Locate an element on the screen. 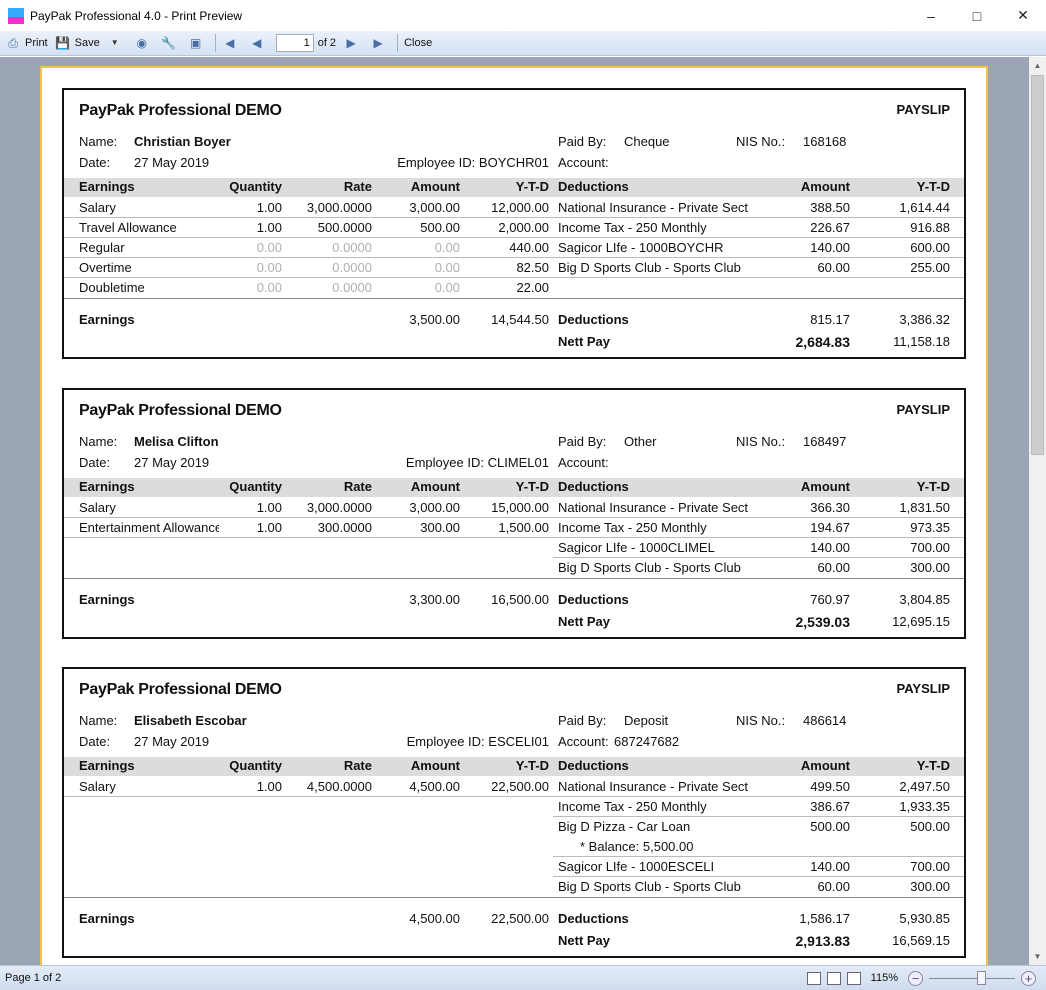  zoom-slider is located at coordinates (972, 977).